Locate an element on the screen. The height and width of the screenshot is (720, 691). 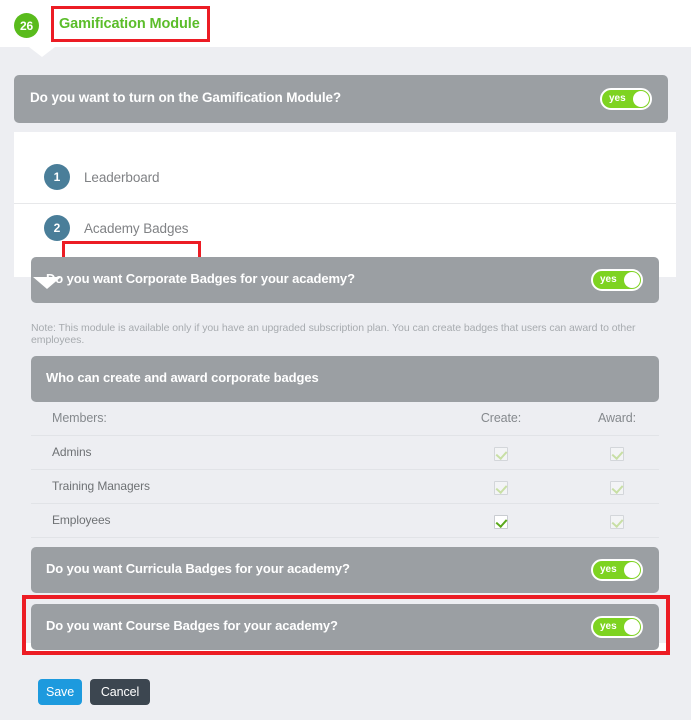
checkbox-create-employees is located at coordinates (501, 521).